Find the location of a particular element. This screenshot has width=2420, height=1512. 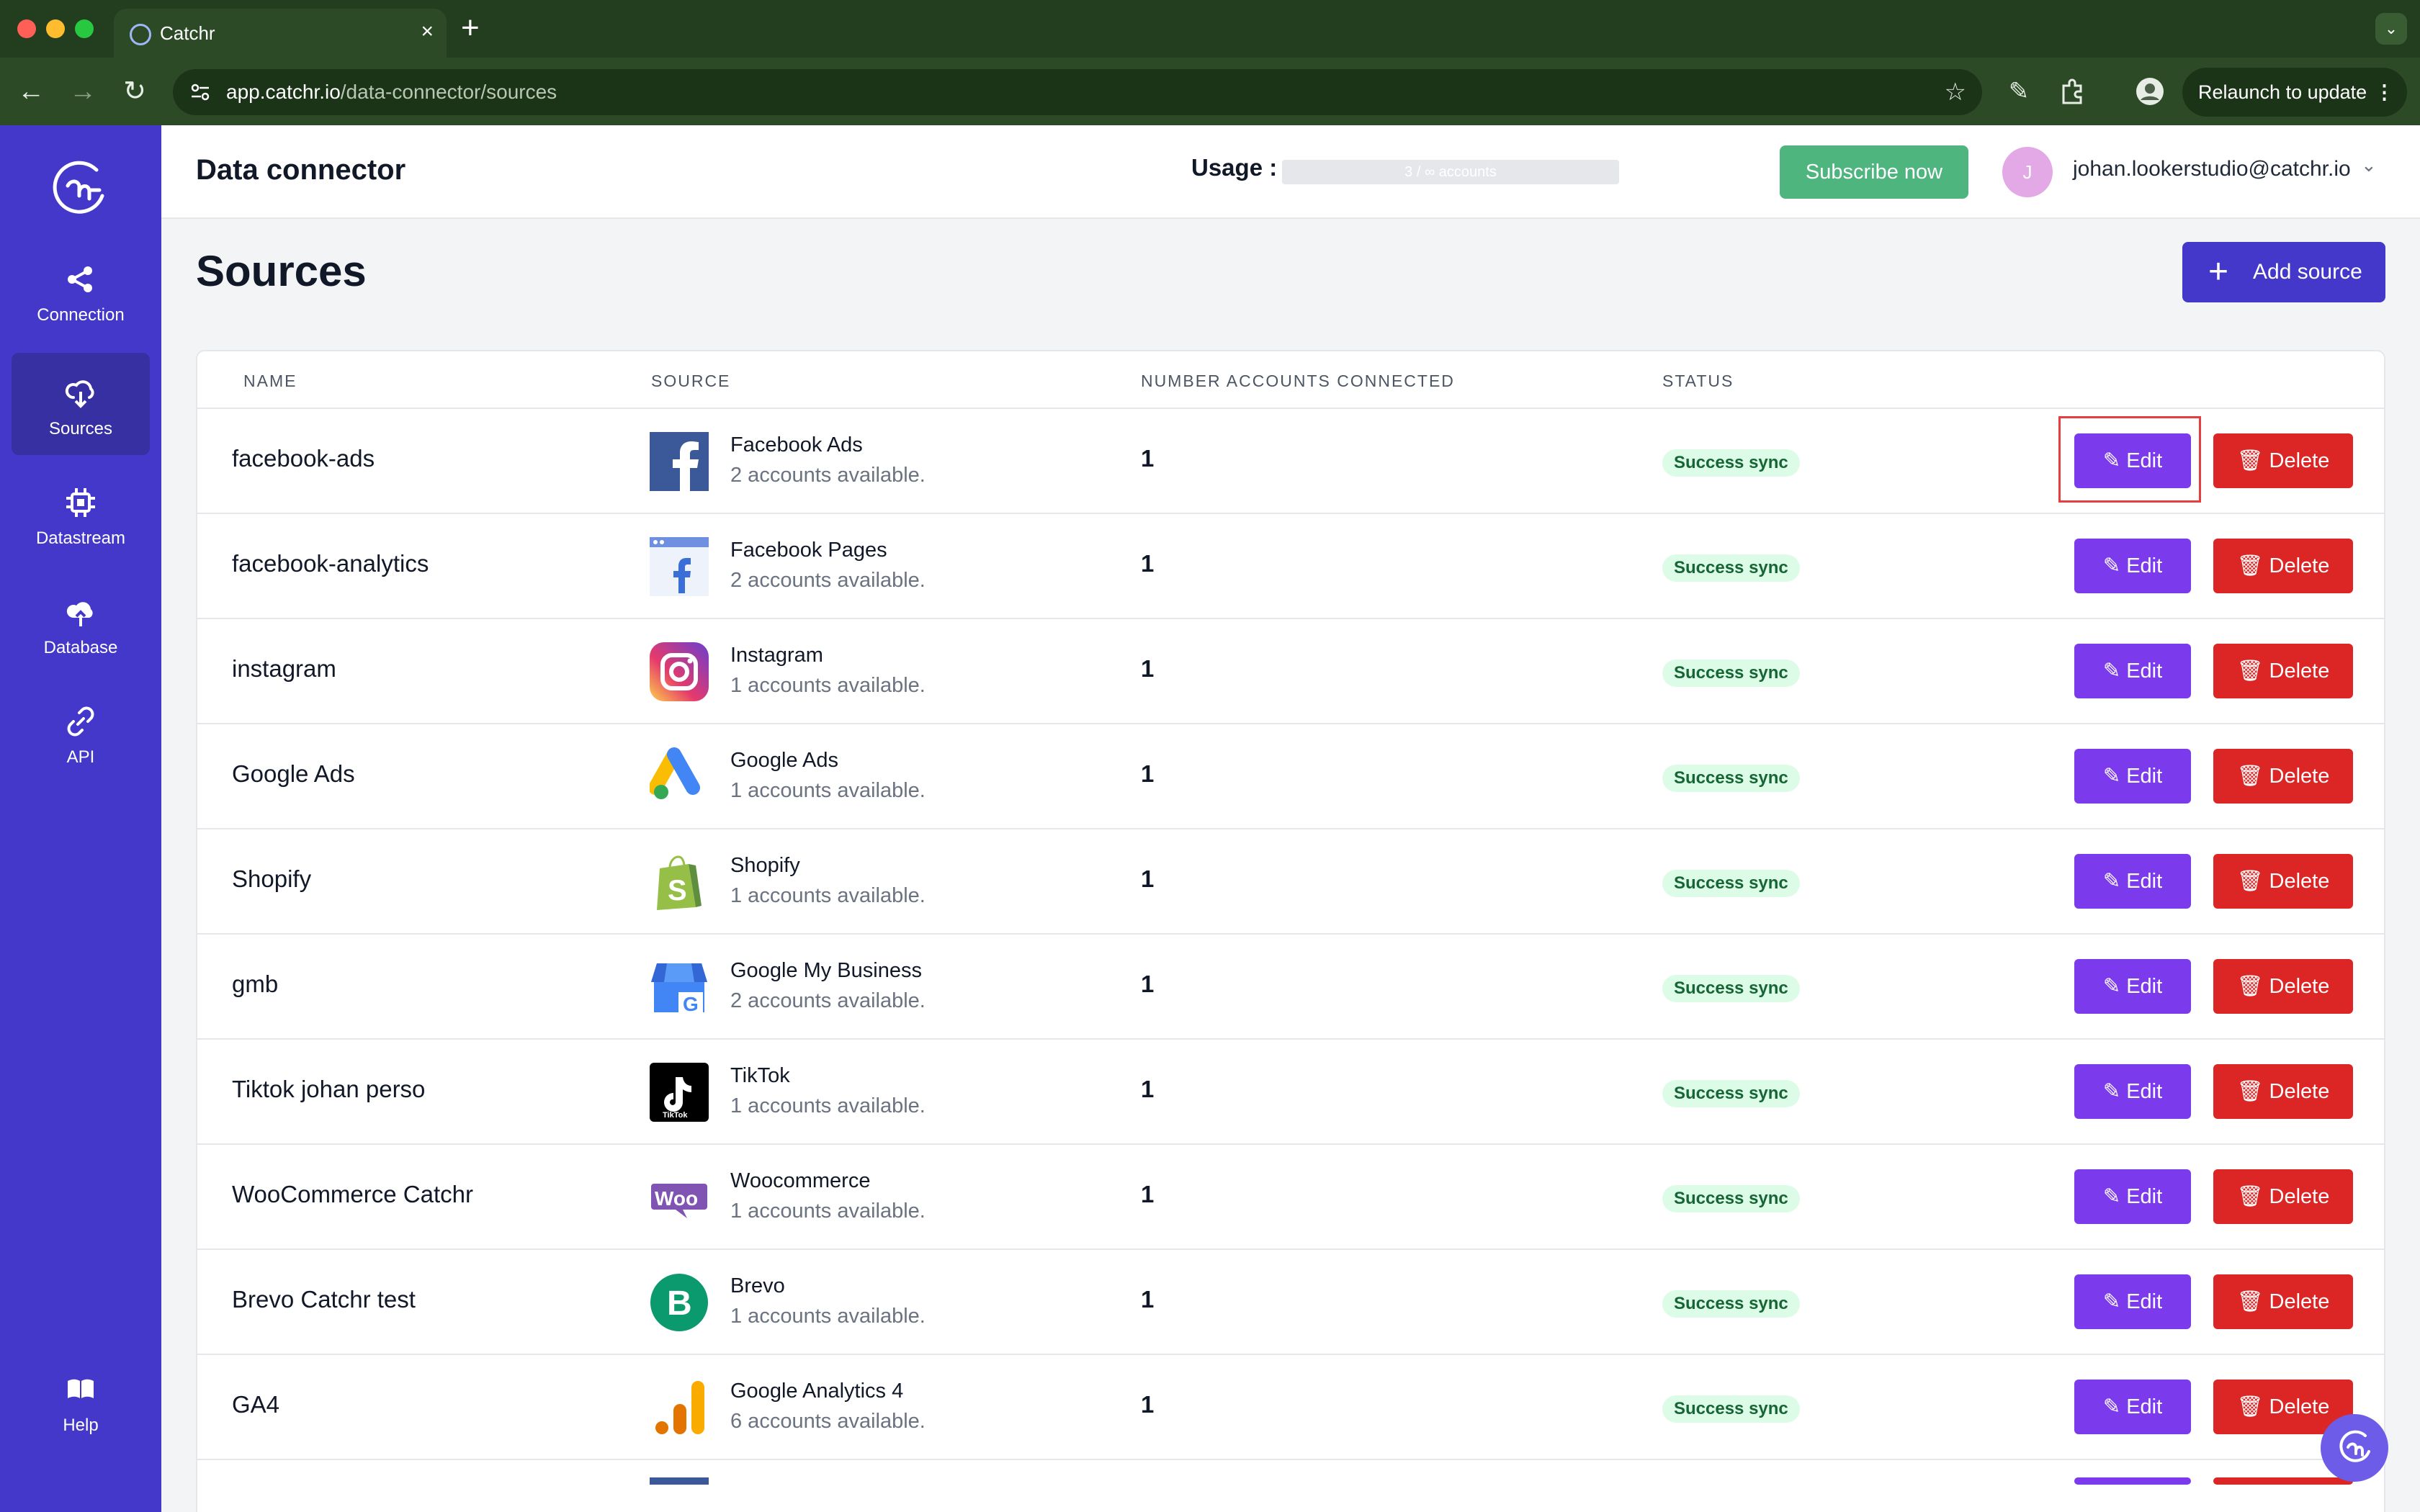

source-type: Google Analytics 4 is located at coordinates (817, 1391).